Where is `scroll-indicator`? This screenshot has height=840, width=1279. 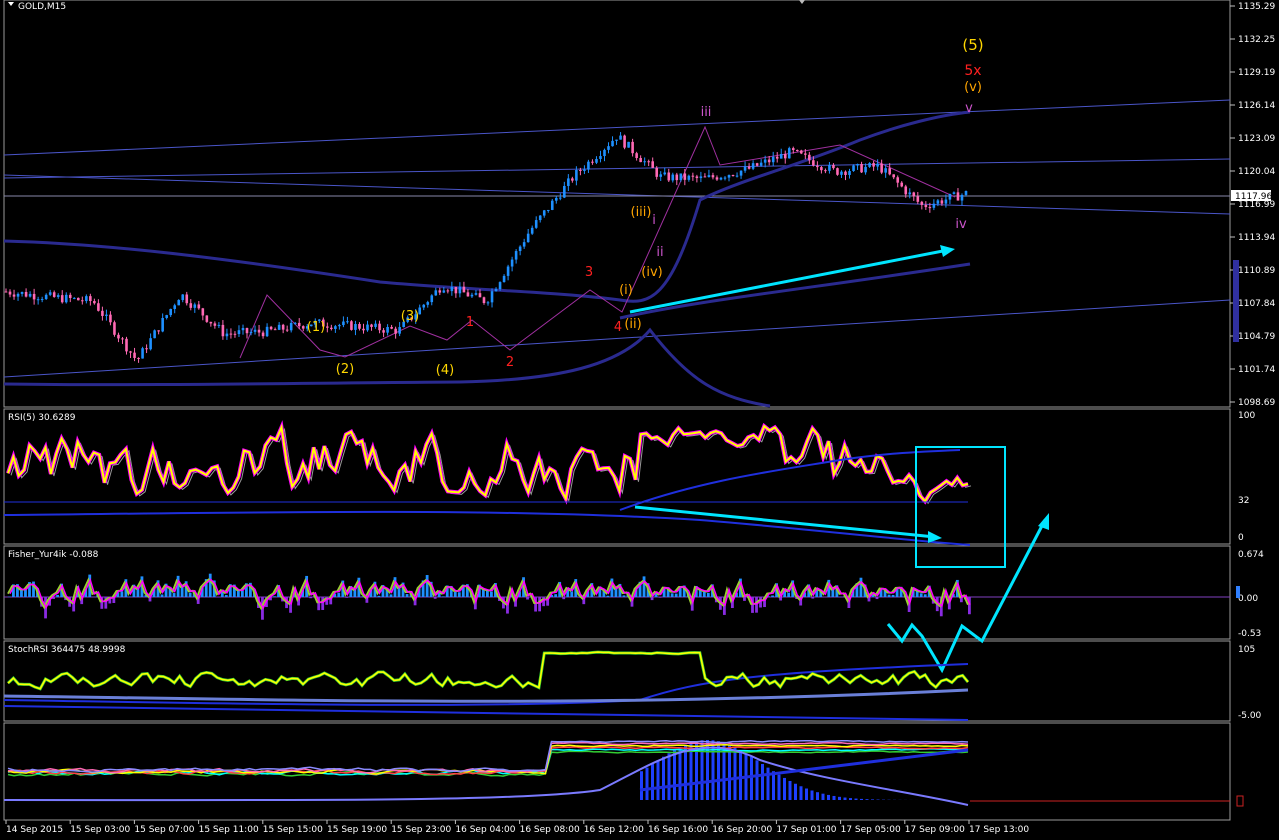 scroll-indicator is located at coordinates (1236, 301).